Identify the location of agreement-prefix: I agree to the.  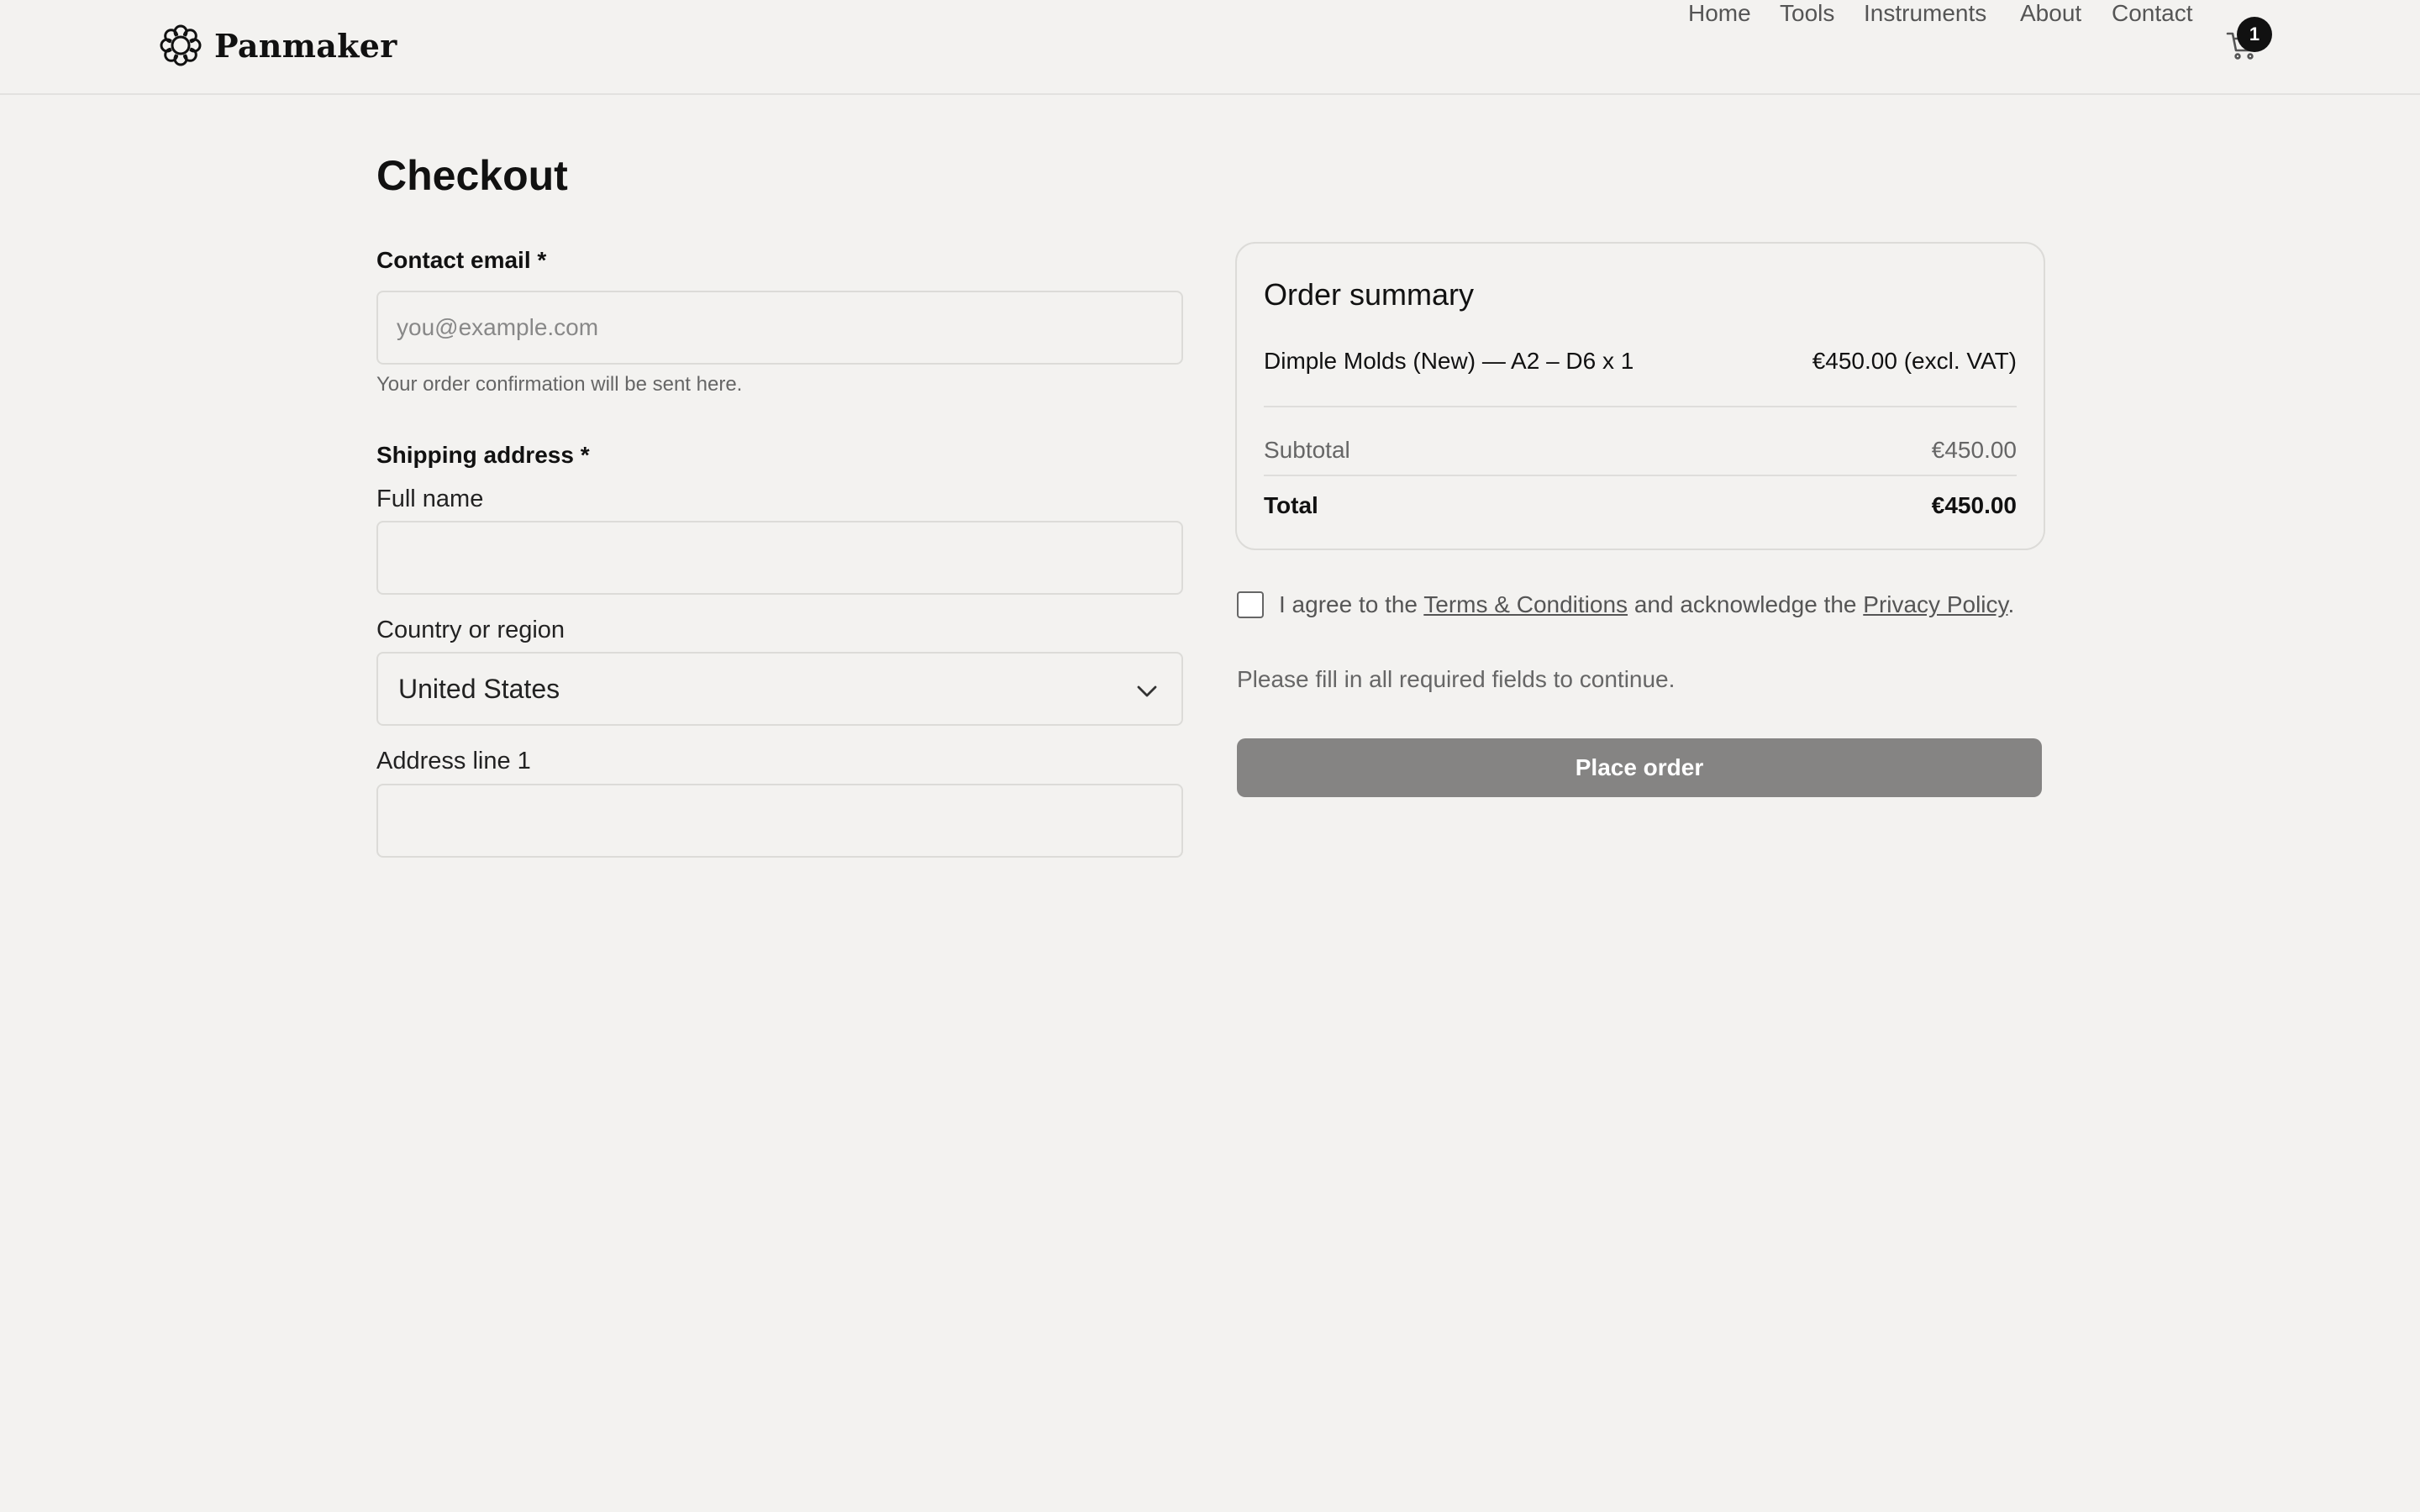
(1351, 604).